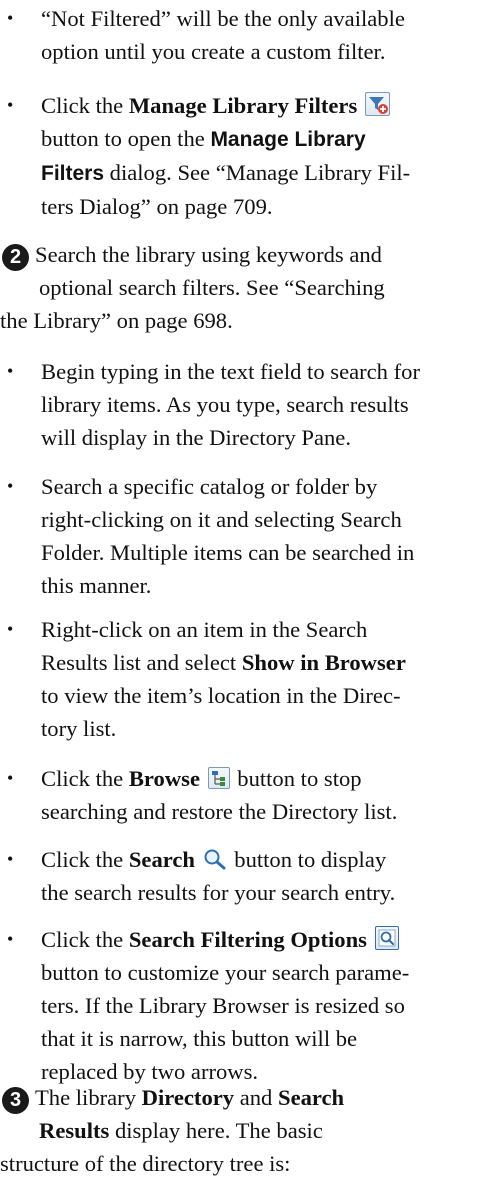 Image resolution: width=487 pixels, height=1180 pixels. I want to click on ui-term: Directory, so click(188, 1097).